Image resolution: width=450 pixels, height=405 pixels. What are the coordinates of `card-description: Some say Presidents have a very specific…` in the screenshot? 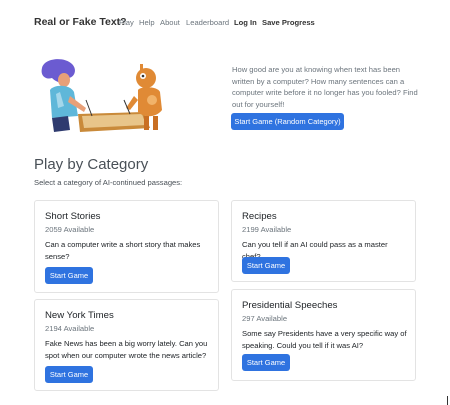 It's located at (324, 339).